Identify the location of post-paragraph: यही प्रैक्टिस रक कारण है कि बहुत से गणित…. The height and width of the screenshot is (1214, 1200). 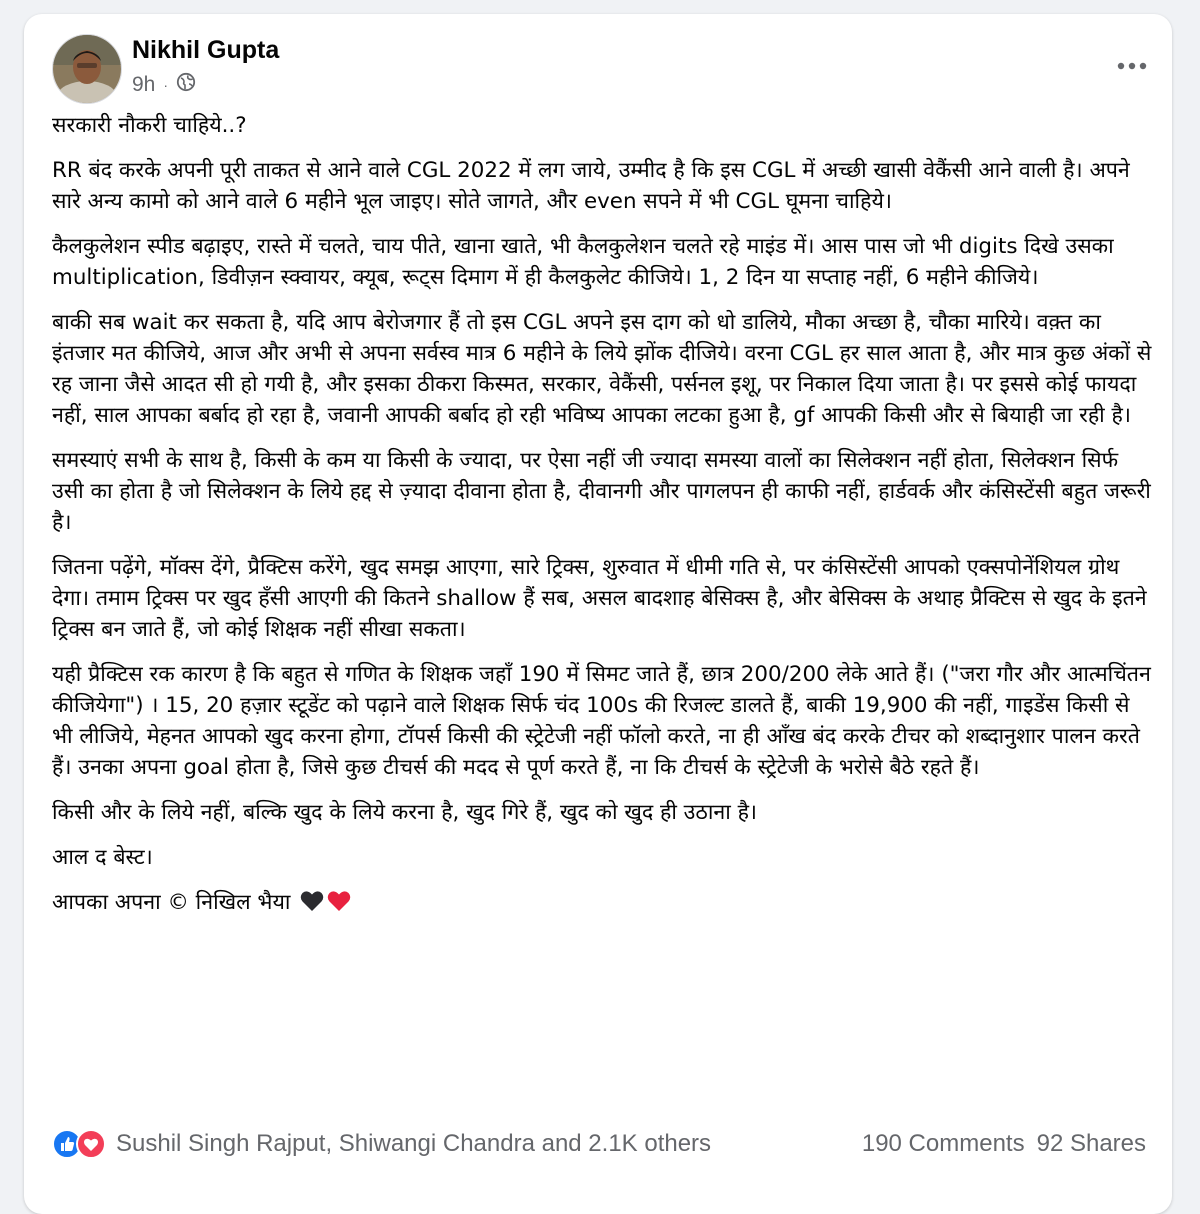
(601, 721).